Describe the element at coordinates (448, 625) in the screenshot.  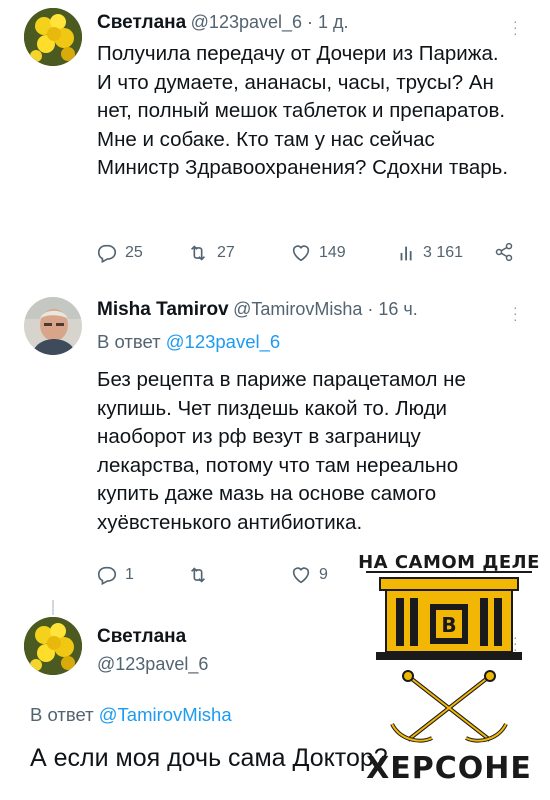
I see `watermark-badge-letter: В` at that location.